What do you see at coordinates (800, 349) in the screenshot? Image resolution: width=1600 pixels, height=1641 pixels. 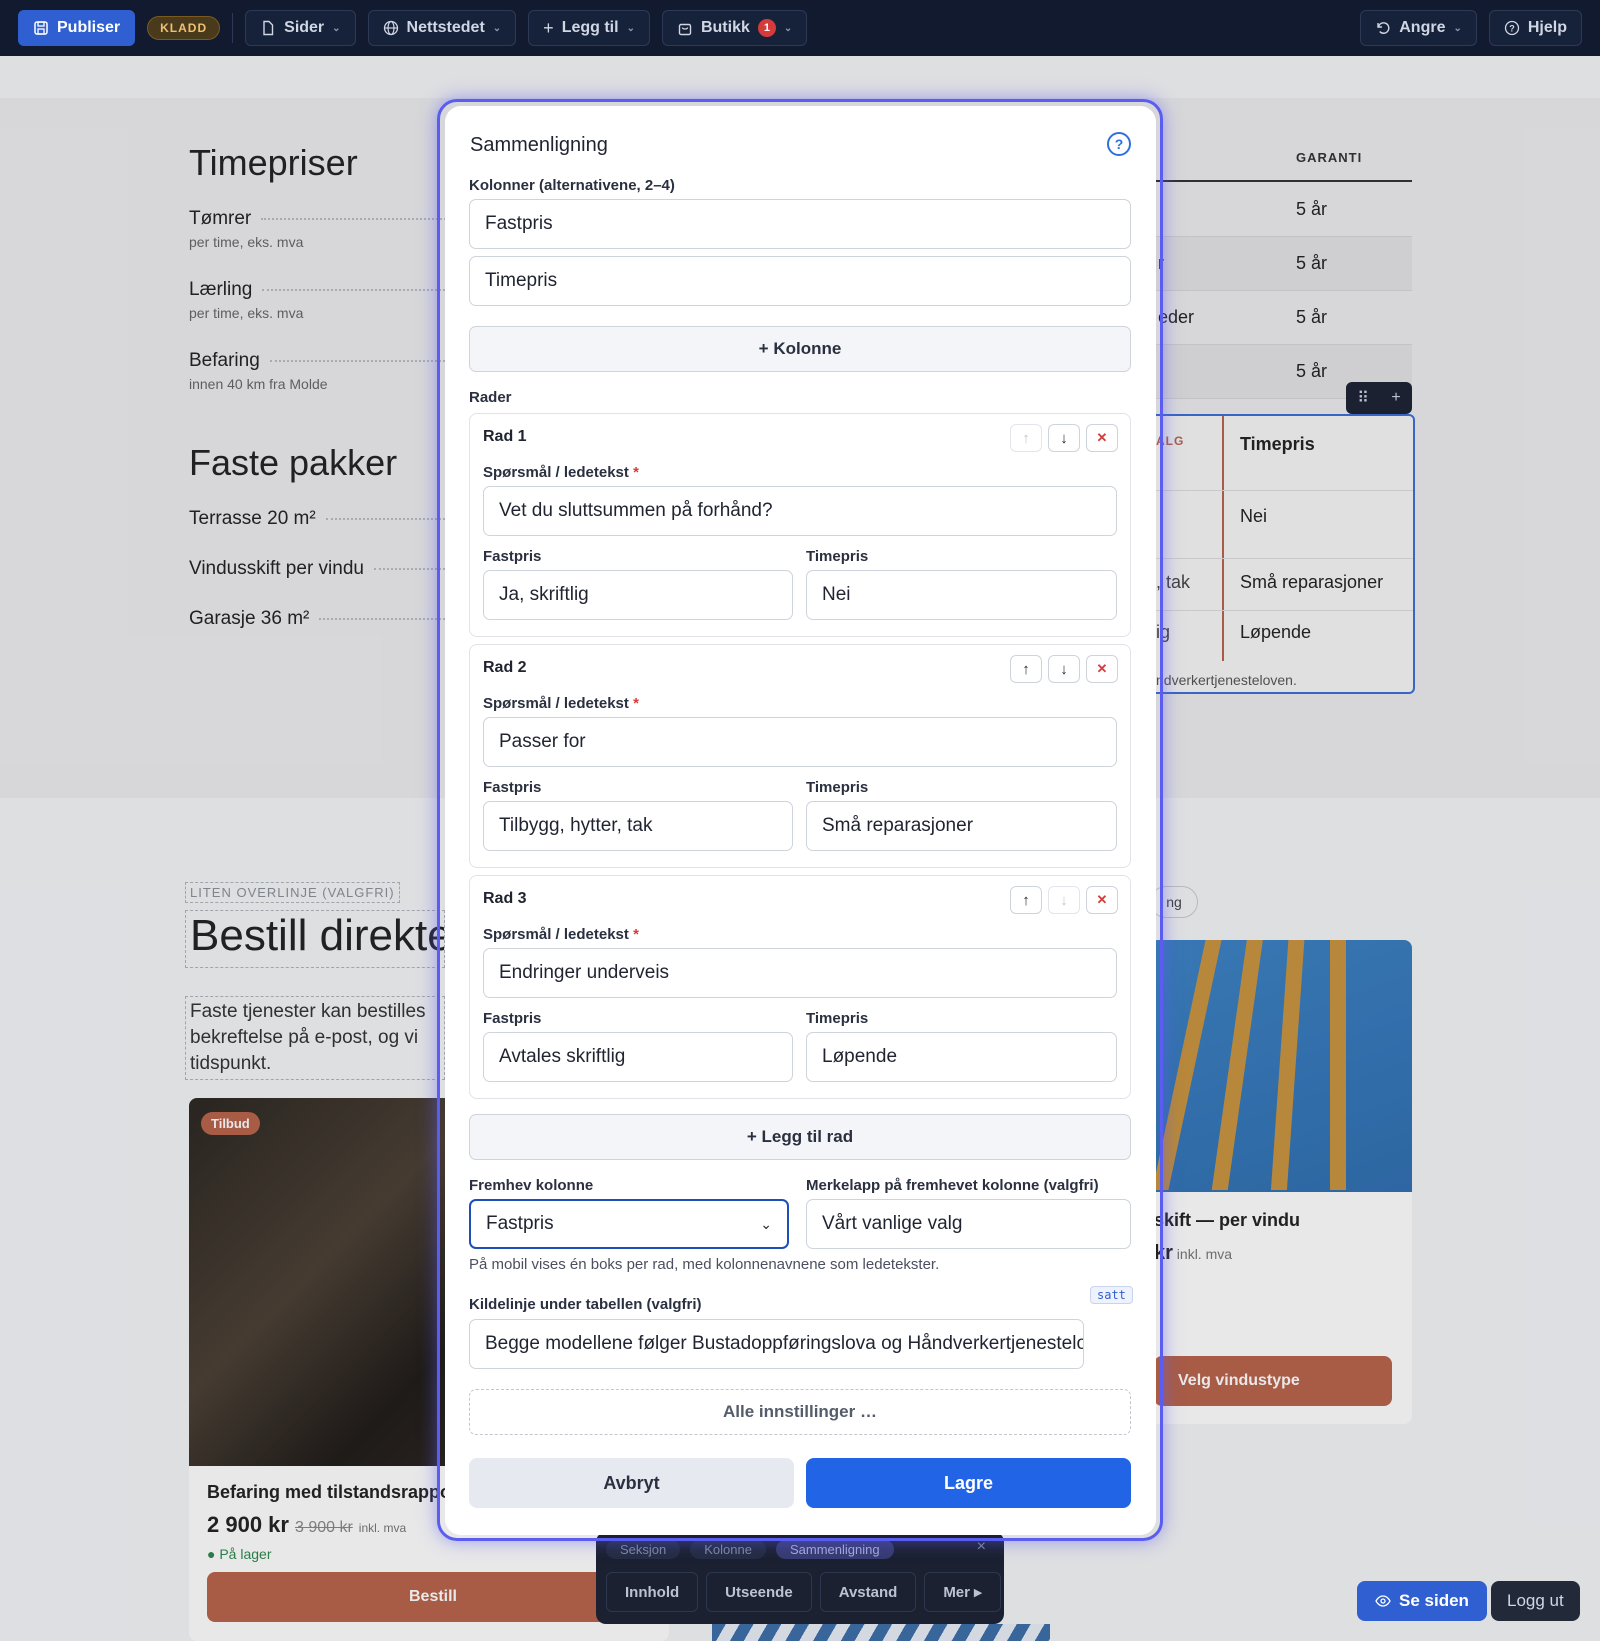 I see `add-column-button: + Kolonne` at bounding box center [800, 349].